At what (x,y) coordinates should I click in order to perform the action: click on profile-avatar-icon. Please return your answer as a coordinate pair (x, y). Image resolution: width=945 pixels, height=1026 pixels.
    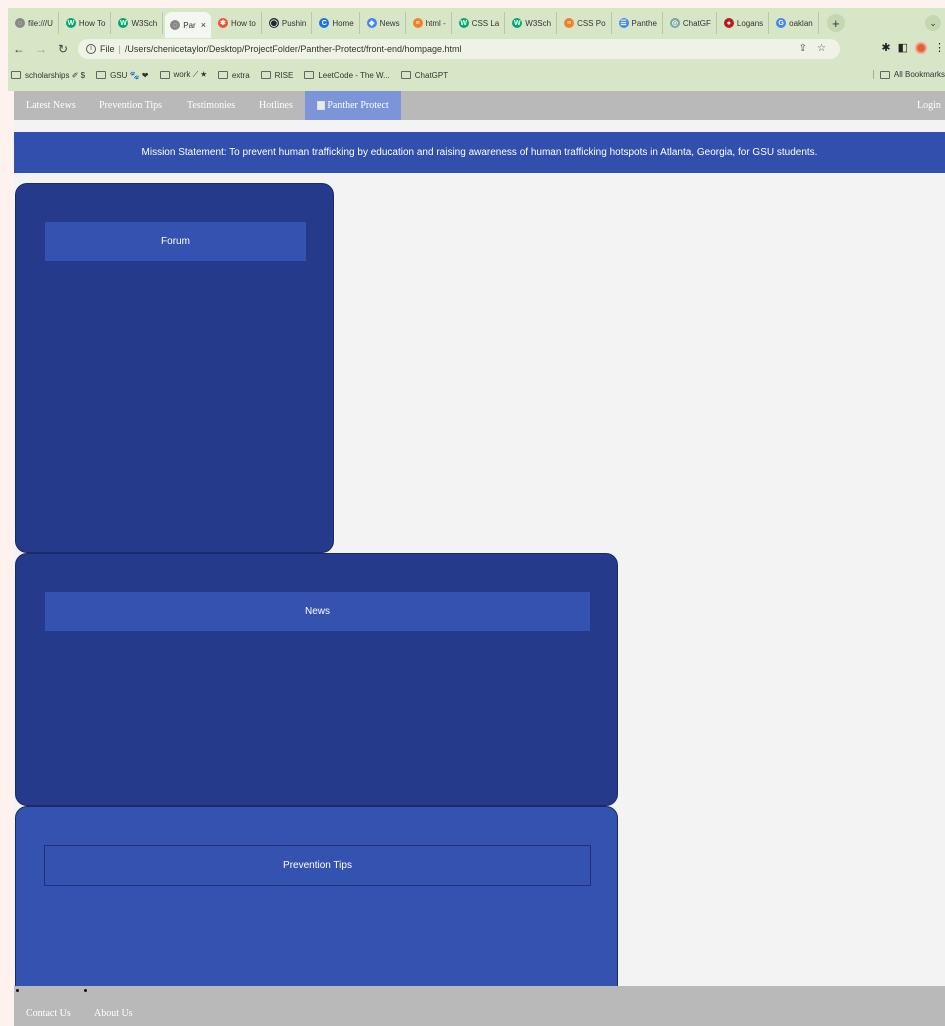
    Looking at the image, I should click on (921, 47).